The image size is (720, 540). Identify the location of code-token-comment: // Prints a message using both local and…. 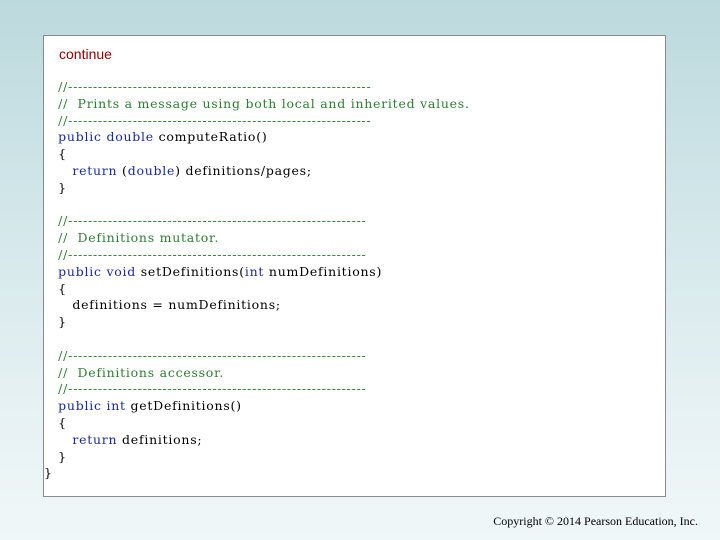
(257, 103).